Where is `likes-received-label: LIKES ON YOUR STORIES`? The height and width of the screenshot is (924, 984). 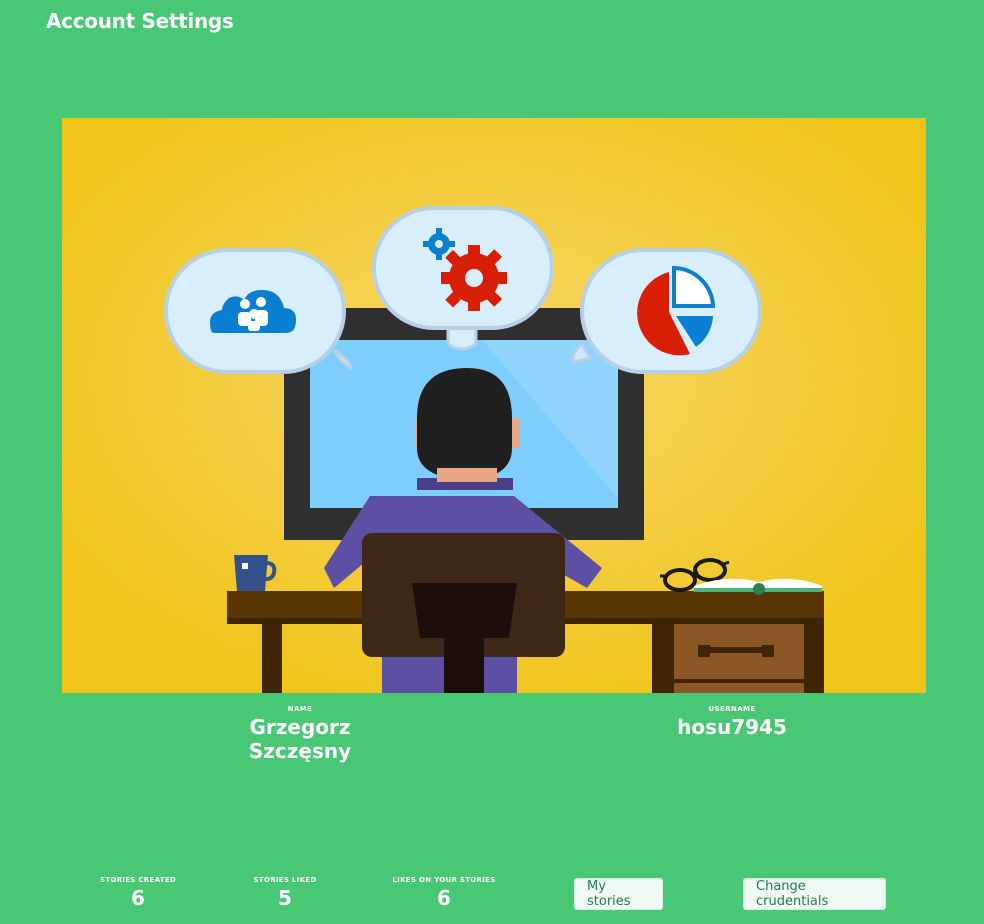 likes-received-label: LIKES ON YOUR STORIES is located at coordinates (444, 880).